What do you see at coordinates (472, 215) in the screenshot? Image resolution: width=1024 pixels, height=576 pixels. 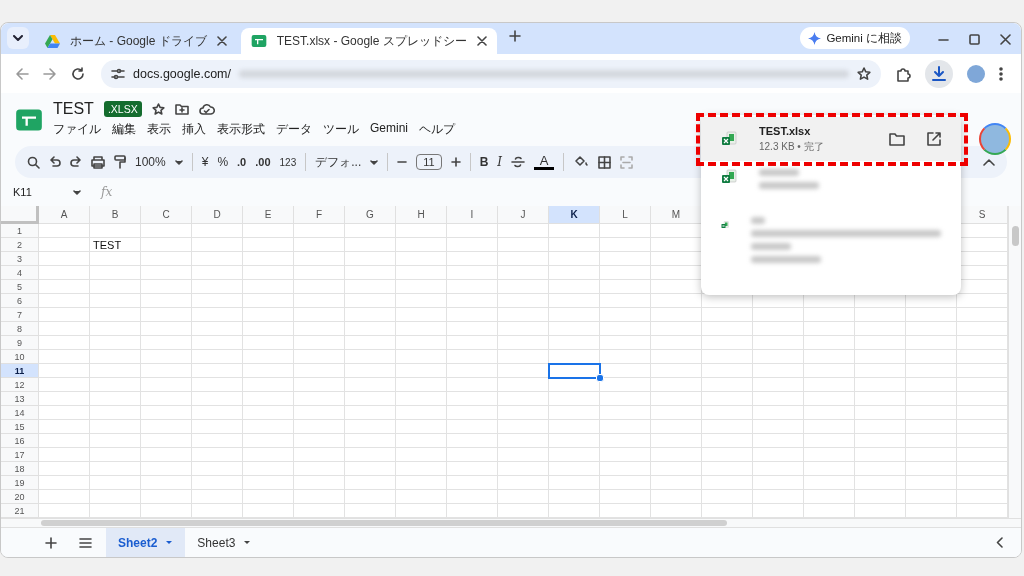 I see `column-header: I` at bounding box center [472, 215].